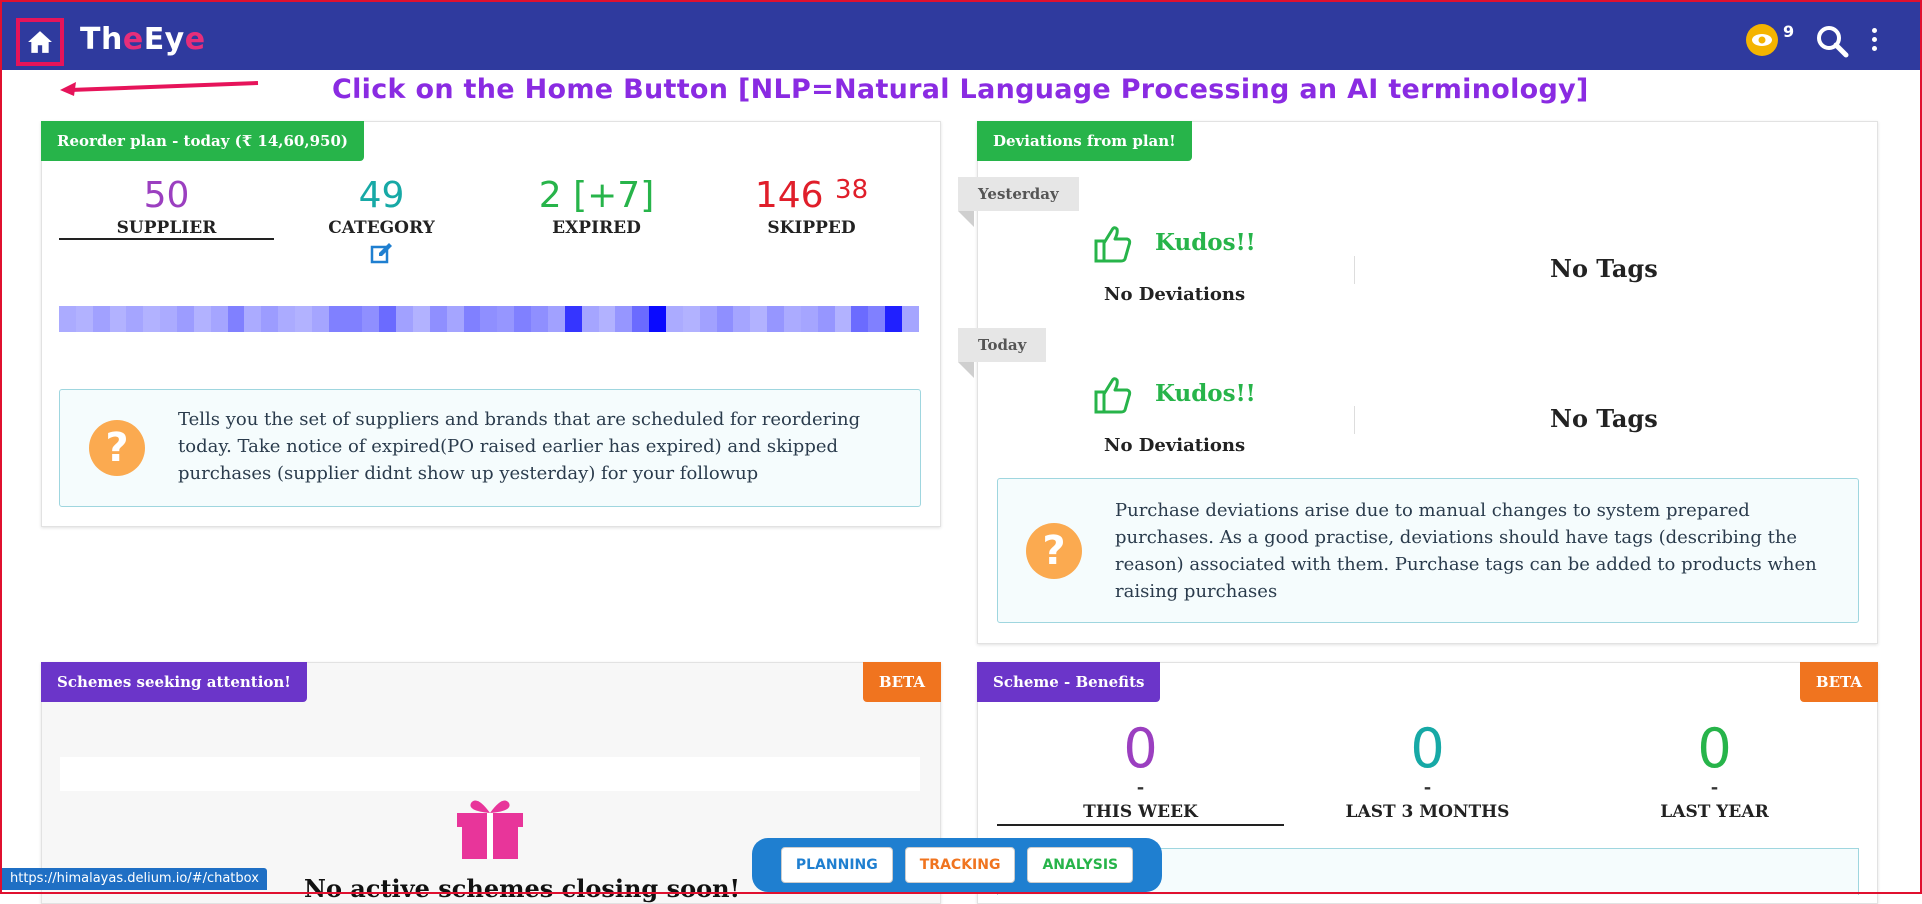  I want to click on annotation-arrow-icon, so click(159, 88).